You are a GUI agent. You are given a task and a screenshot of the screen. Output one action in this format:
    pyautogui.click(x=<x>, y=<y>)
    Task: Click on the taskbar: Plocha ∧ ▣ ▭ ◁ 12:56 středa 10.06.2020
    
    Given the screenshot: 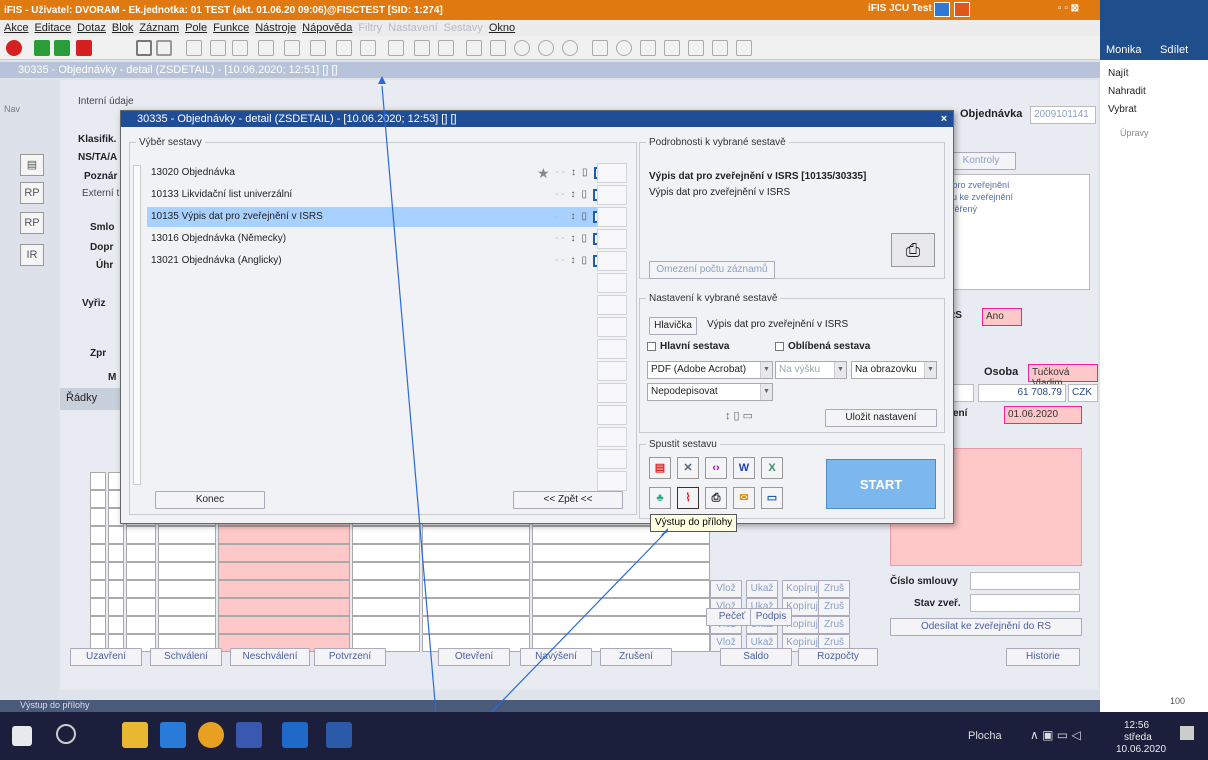 What is the action you would take?
    pyautogui.click(x=604, y=736)
    